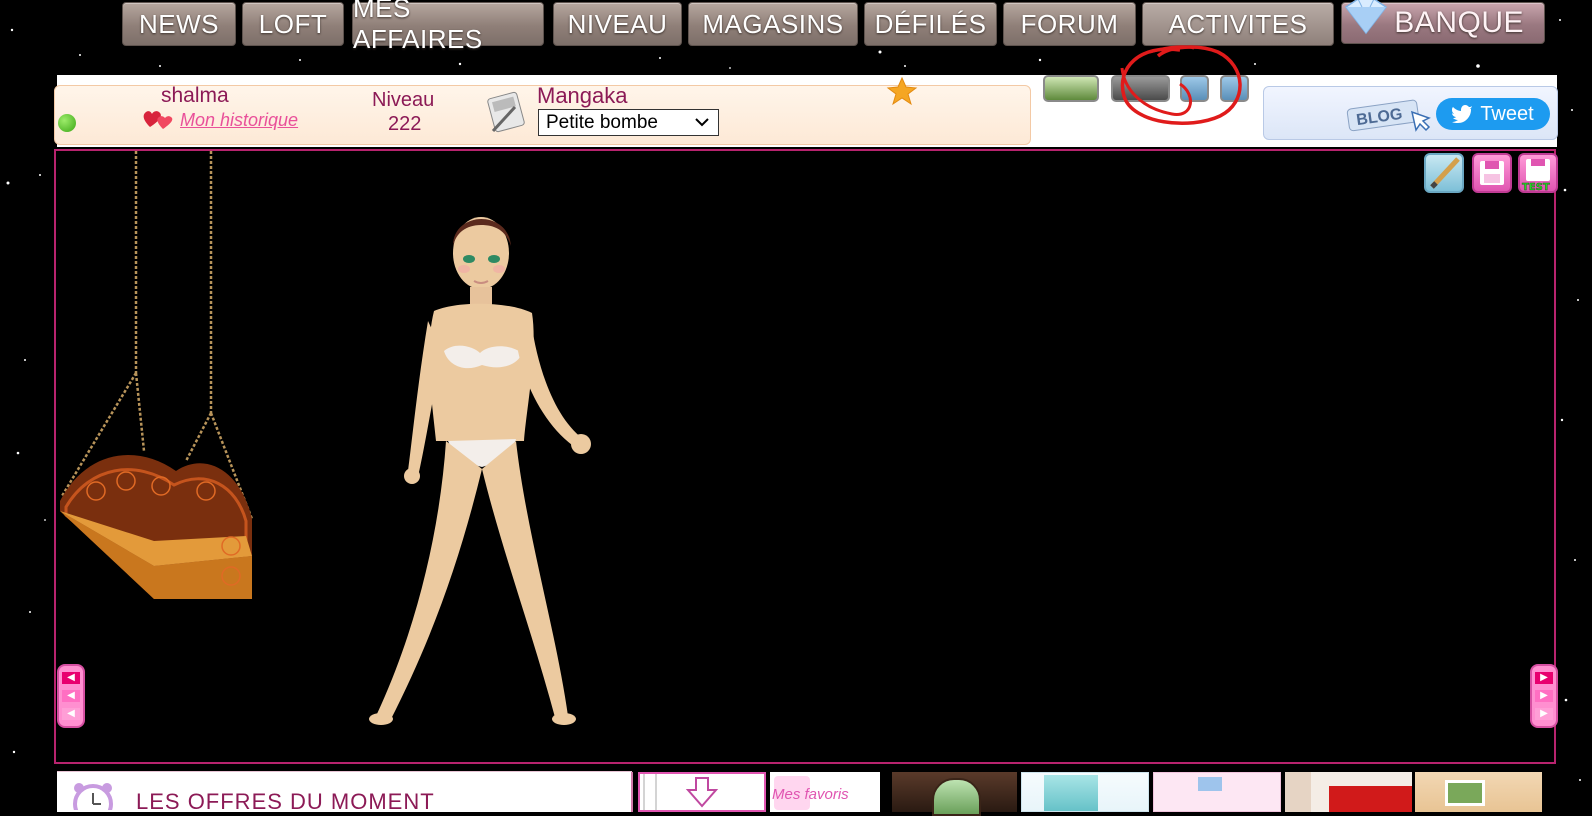 The height and width of the screenshot is (816, 1592). What do you see at coordinates (239, 120) in the screenshot?
I see `history-link: Mon historique` at bounding box center [239, 120].